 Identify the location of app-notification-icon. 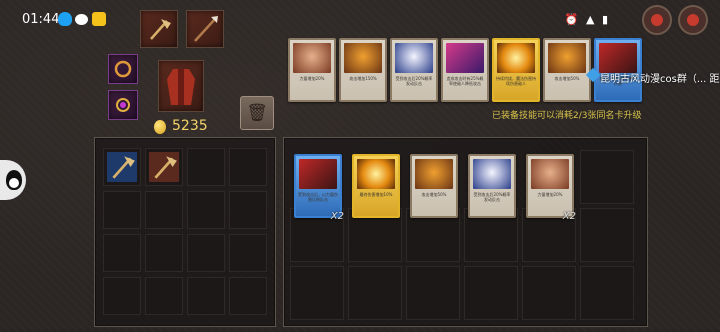
(99, 19).